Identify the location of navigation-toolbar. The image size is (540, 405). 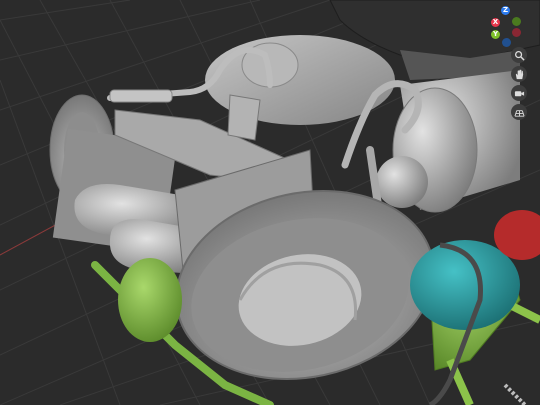
(520, 85).